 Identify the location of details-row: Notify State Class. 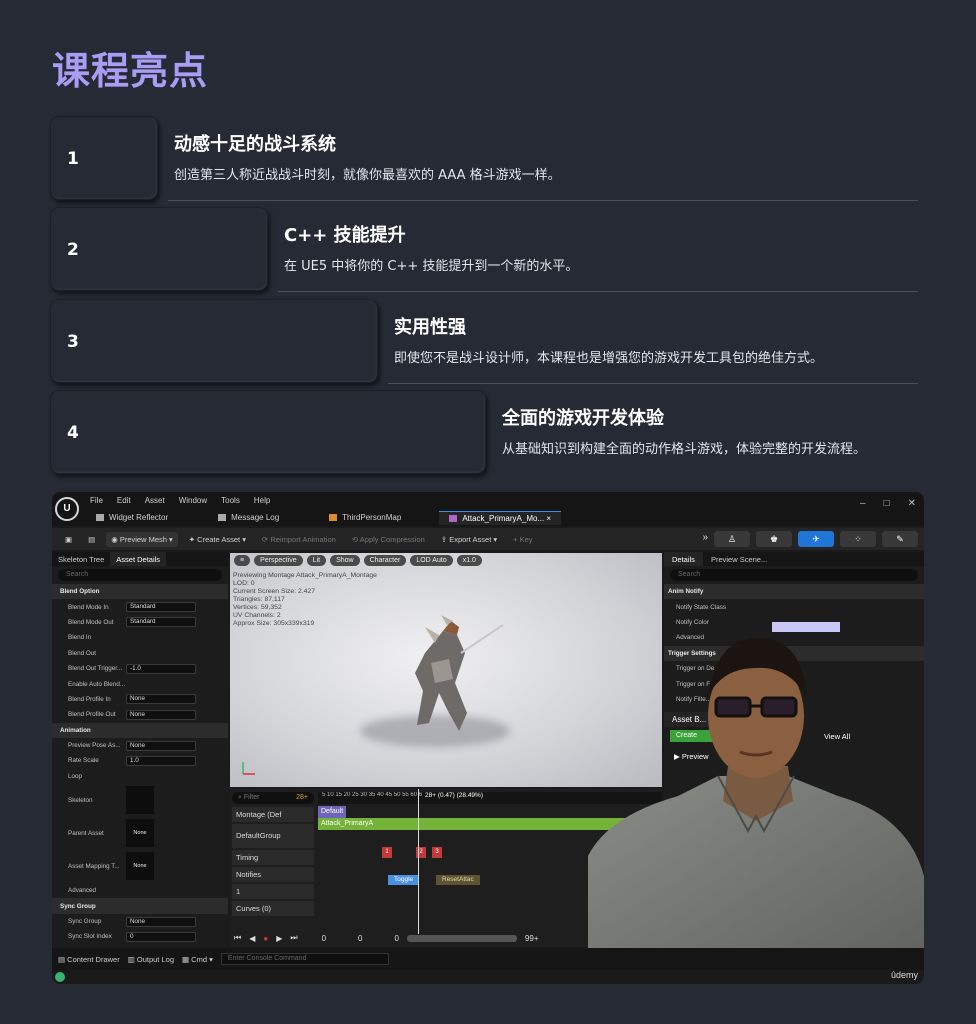
(794, 606).